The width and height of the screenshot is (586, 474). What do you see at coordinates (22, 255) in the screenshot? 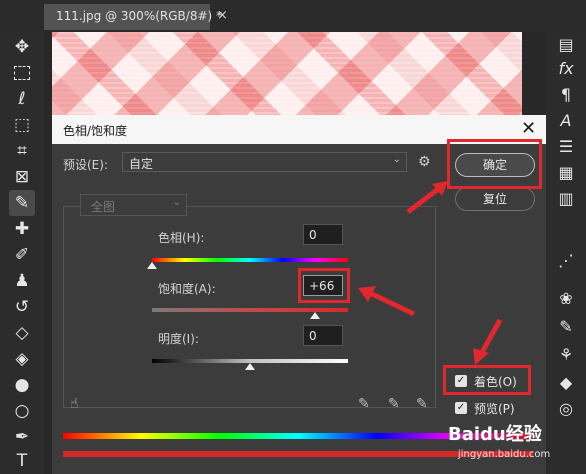
I see `brush-tool-icon: ✐` at bounding box center [22, 255].